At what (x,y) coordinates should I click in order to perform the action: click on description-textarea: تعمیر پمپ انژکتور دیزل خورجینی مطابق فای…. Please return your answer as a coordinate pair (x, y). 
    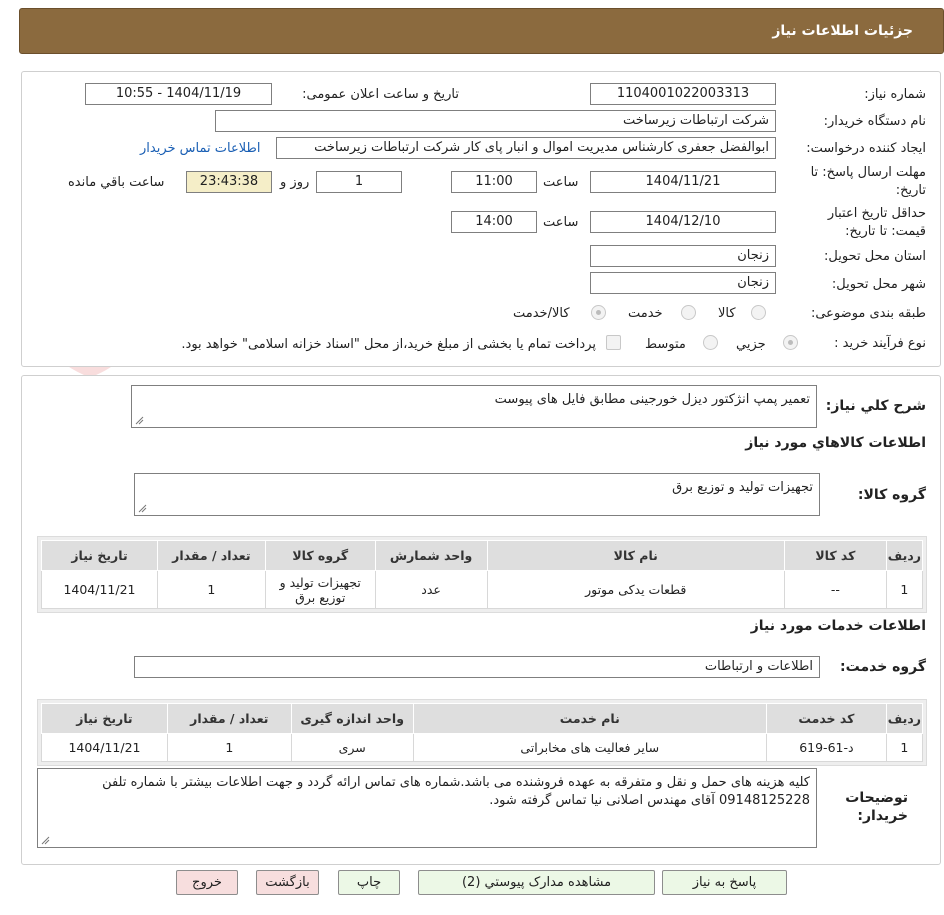
    Looking at the image, I should click on (474, 406).